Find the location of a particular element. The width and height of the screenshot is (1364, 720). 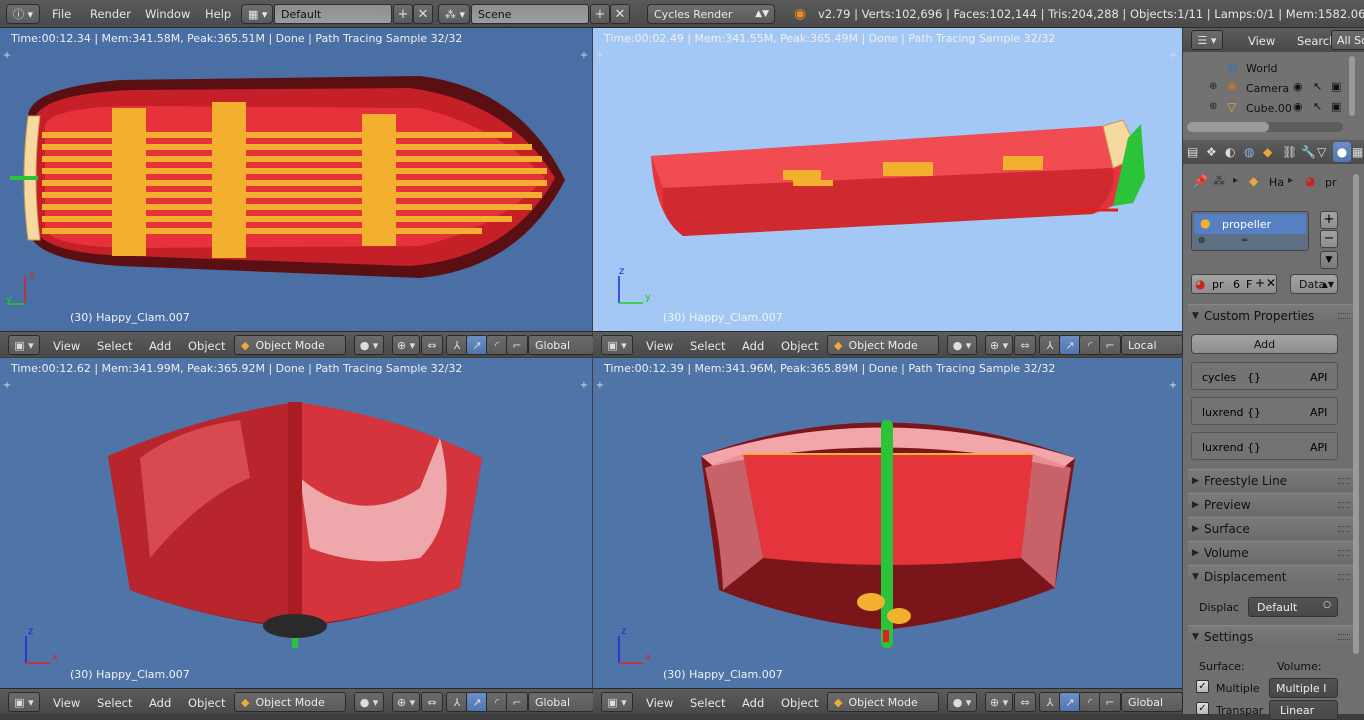

modifiers-tab-icon: 🔧 is located at coordinates (1308, 152).